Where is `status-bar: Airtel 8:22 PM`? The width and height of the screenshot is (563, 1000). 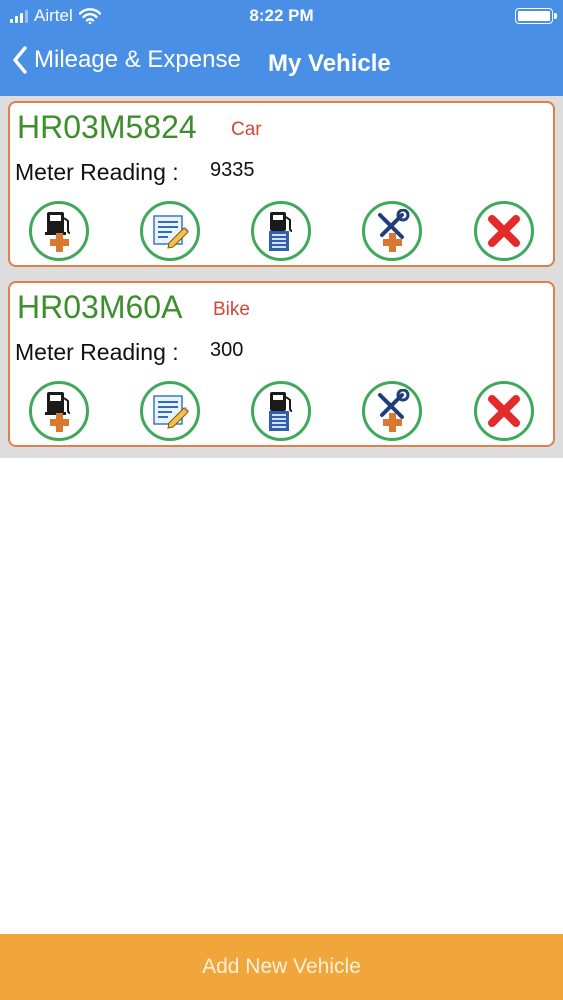
status-bar: Airtel 8:22 PM is located at coordinates (281, 16).